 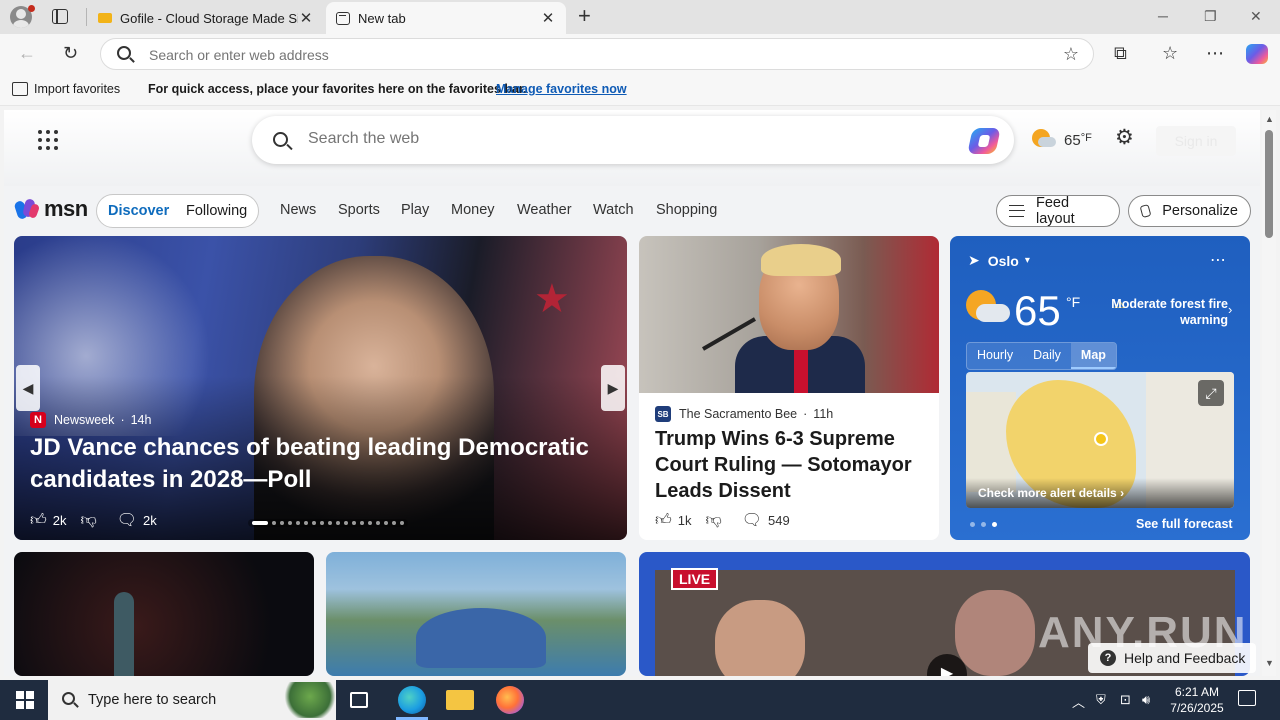 What do you see at coordinates (1269, 184) in the screenshot?
I see `scrollbar-thumb` at bounding box center [1269, 184].